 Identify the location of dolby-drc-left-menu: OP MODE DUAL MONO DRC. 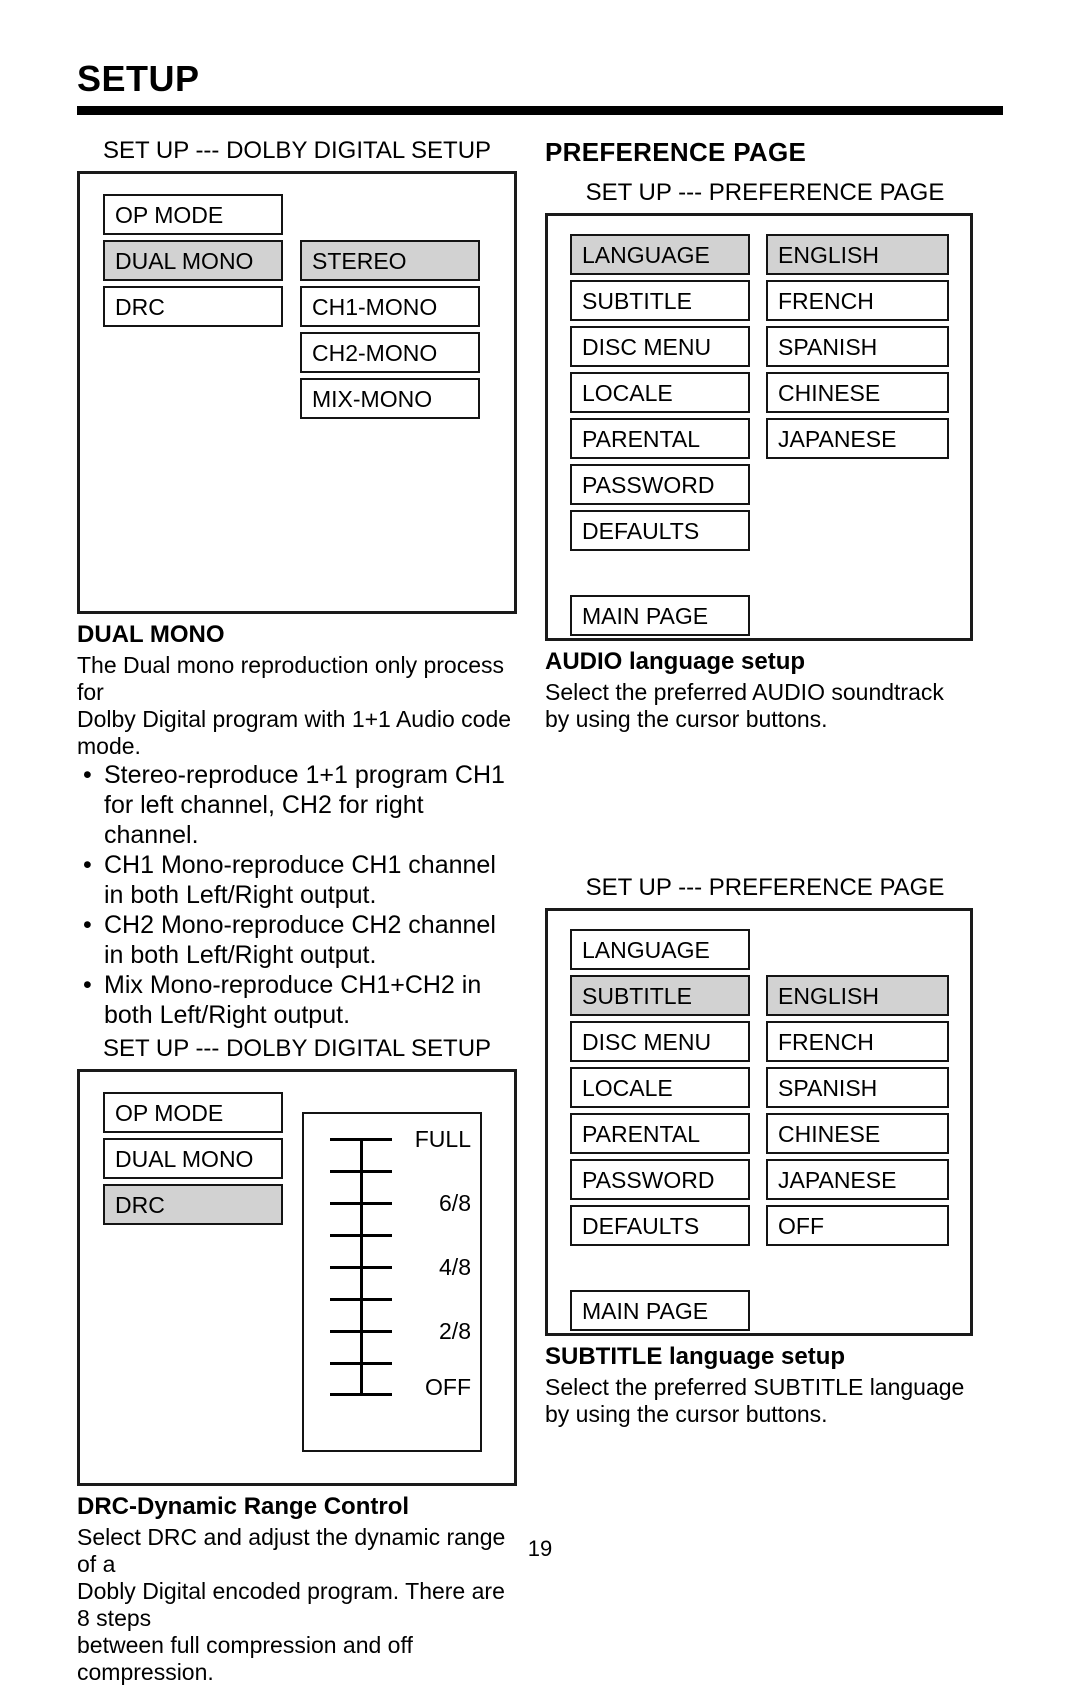
(193, 1161).